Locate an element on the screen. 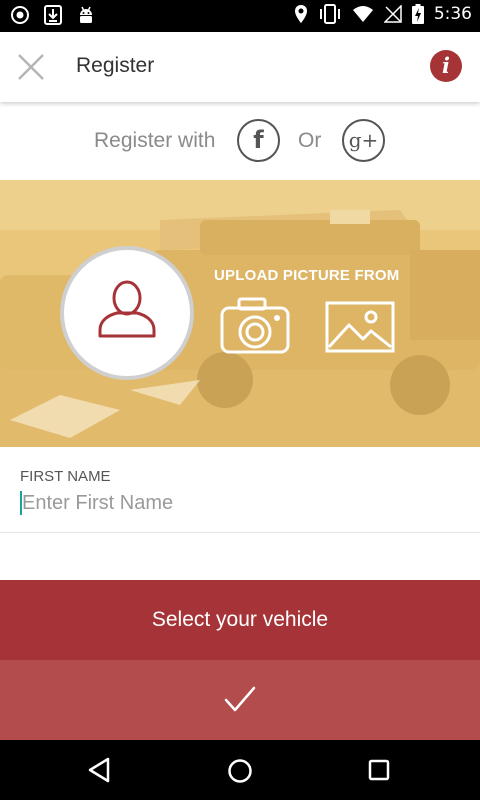  first-name-input is located at coordinates (240, 503).